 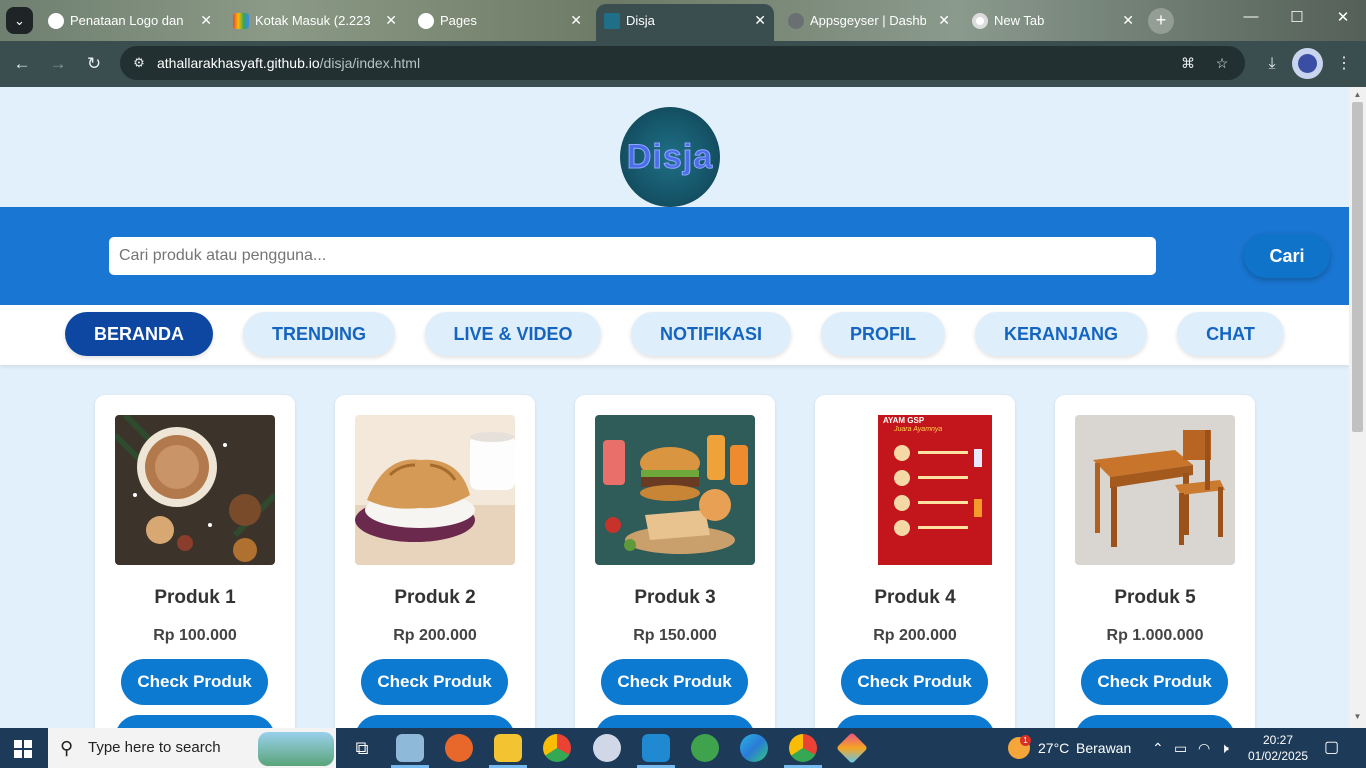 What do you see at coordinates (754, 748) in the screenshot?
I see `edge-icon` at bounding box center [754, 748].